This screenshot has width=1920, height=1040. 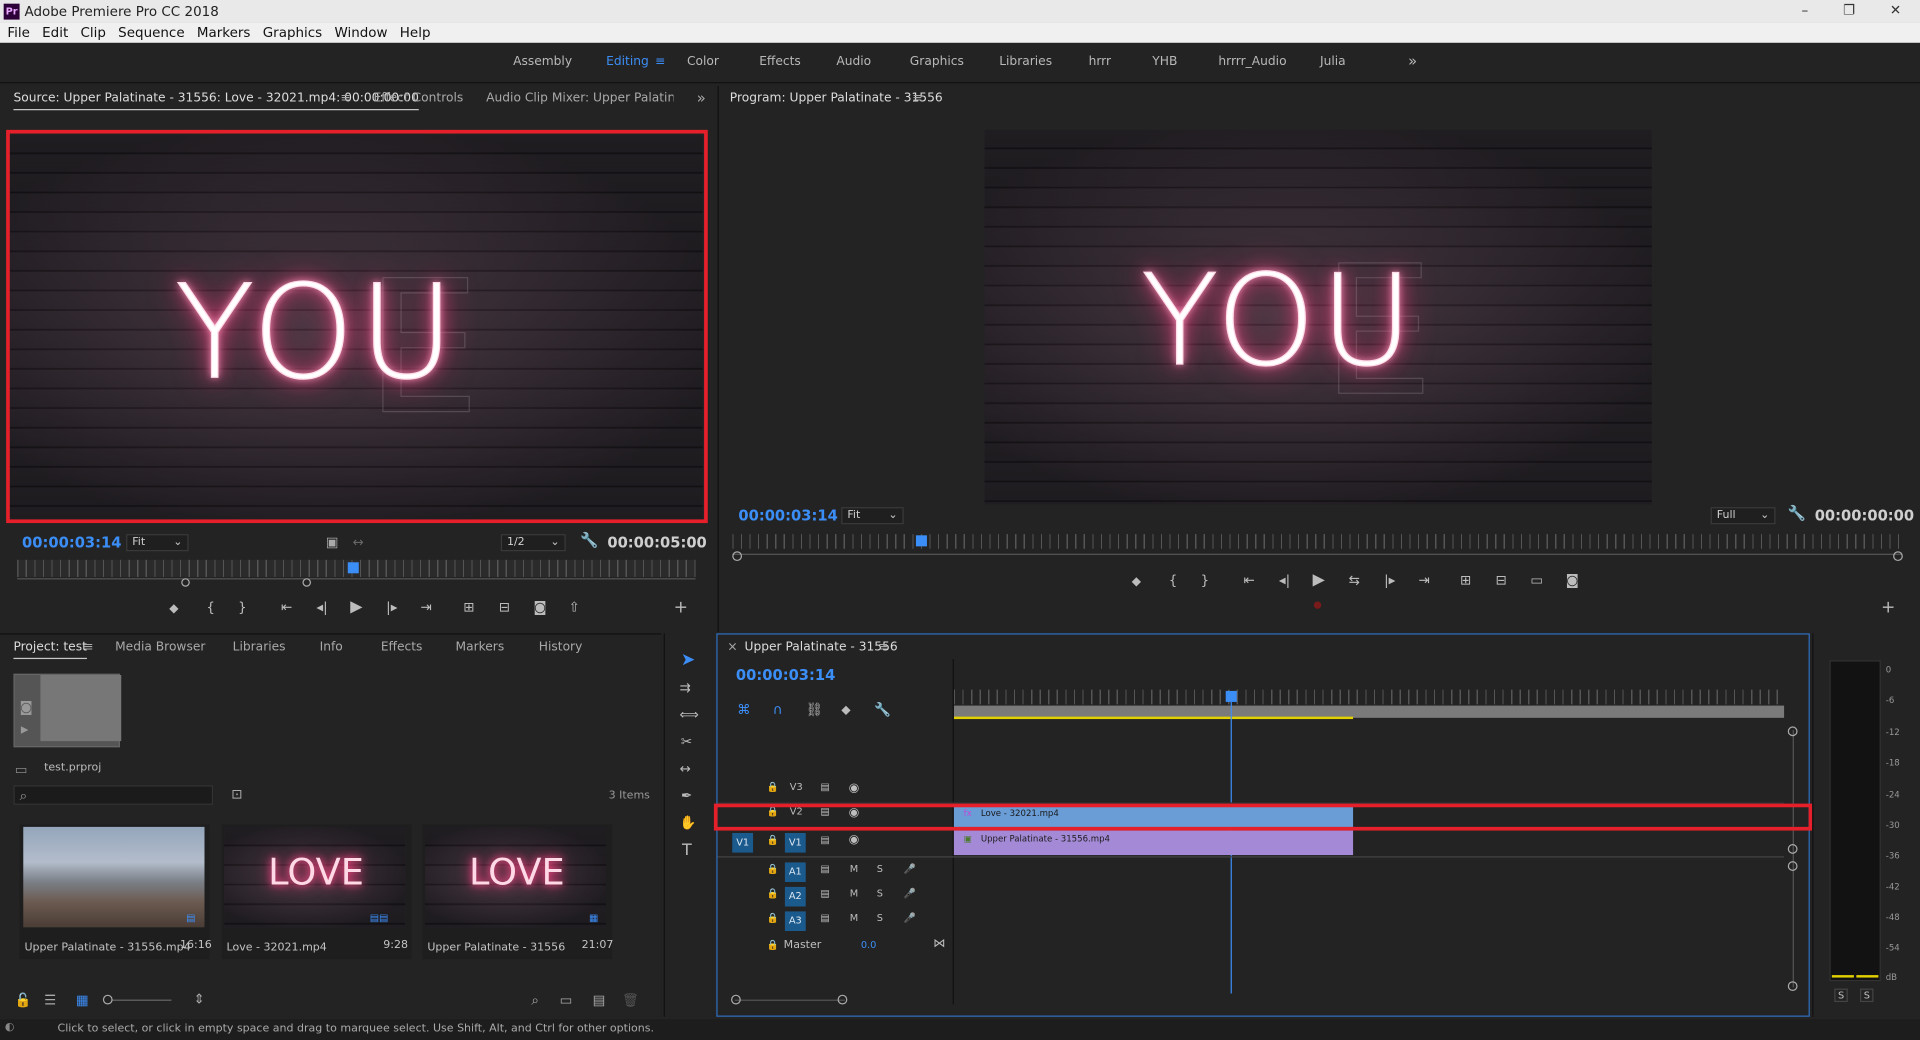 What do you see at coordinates (50, 1000) in the screenshot?
I see `list-view-icon: ☰` at bounding box center [50, 1000].